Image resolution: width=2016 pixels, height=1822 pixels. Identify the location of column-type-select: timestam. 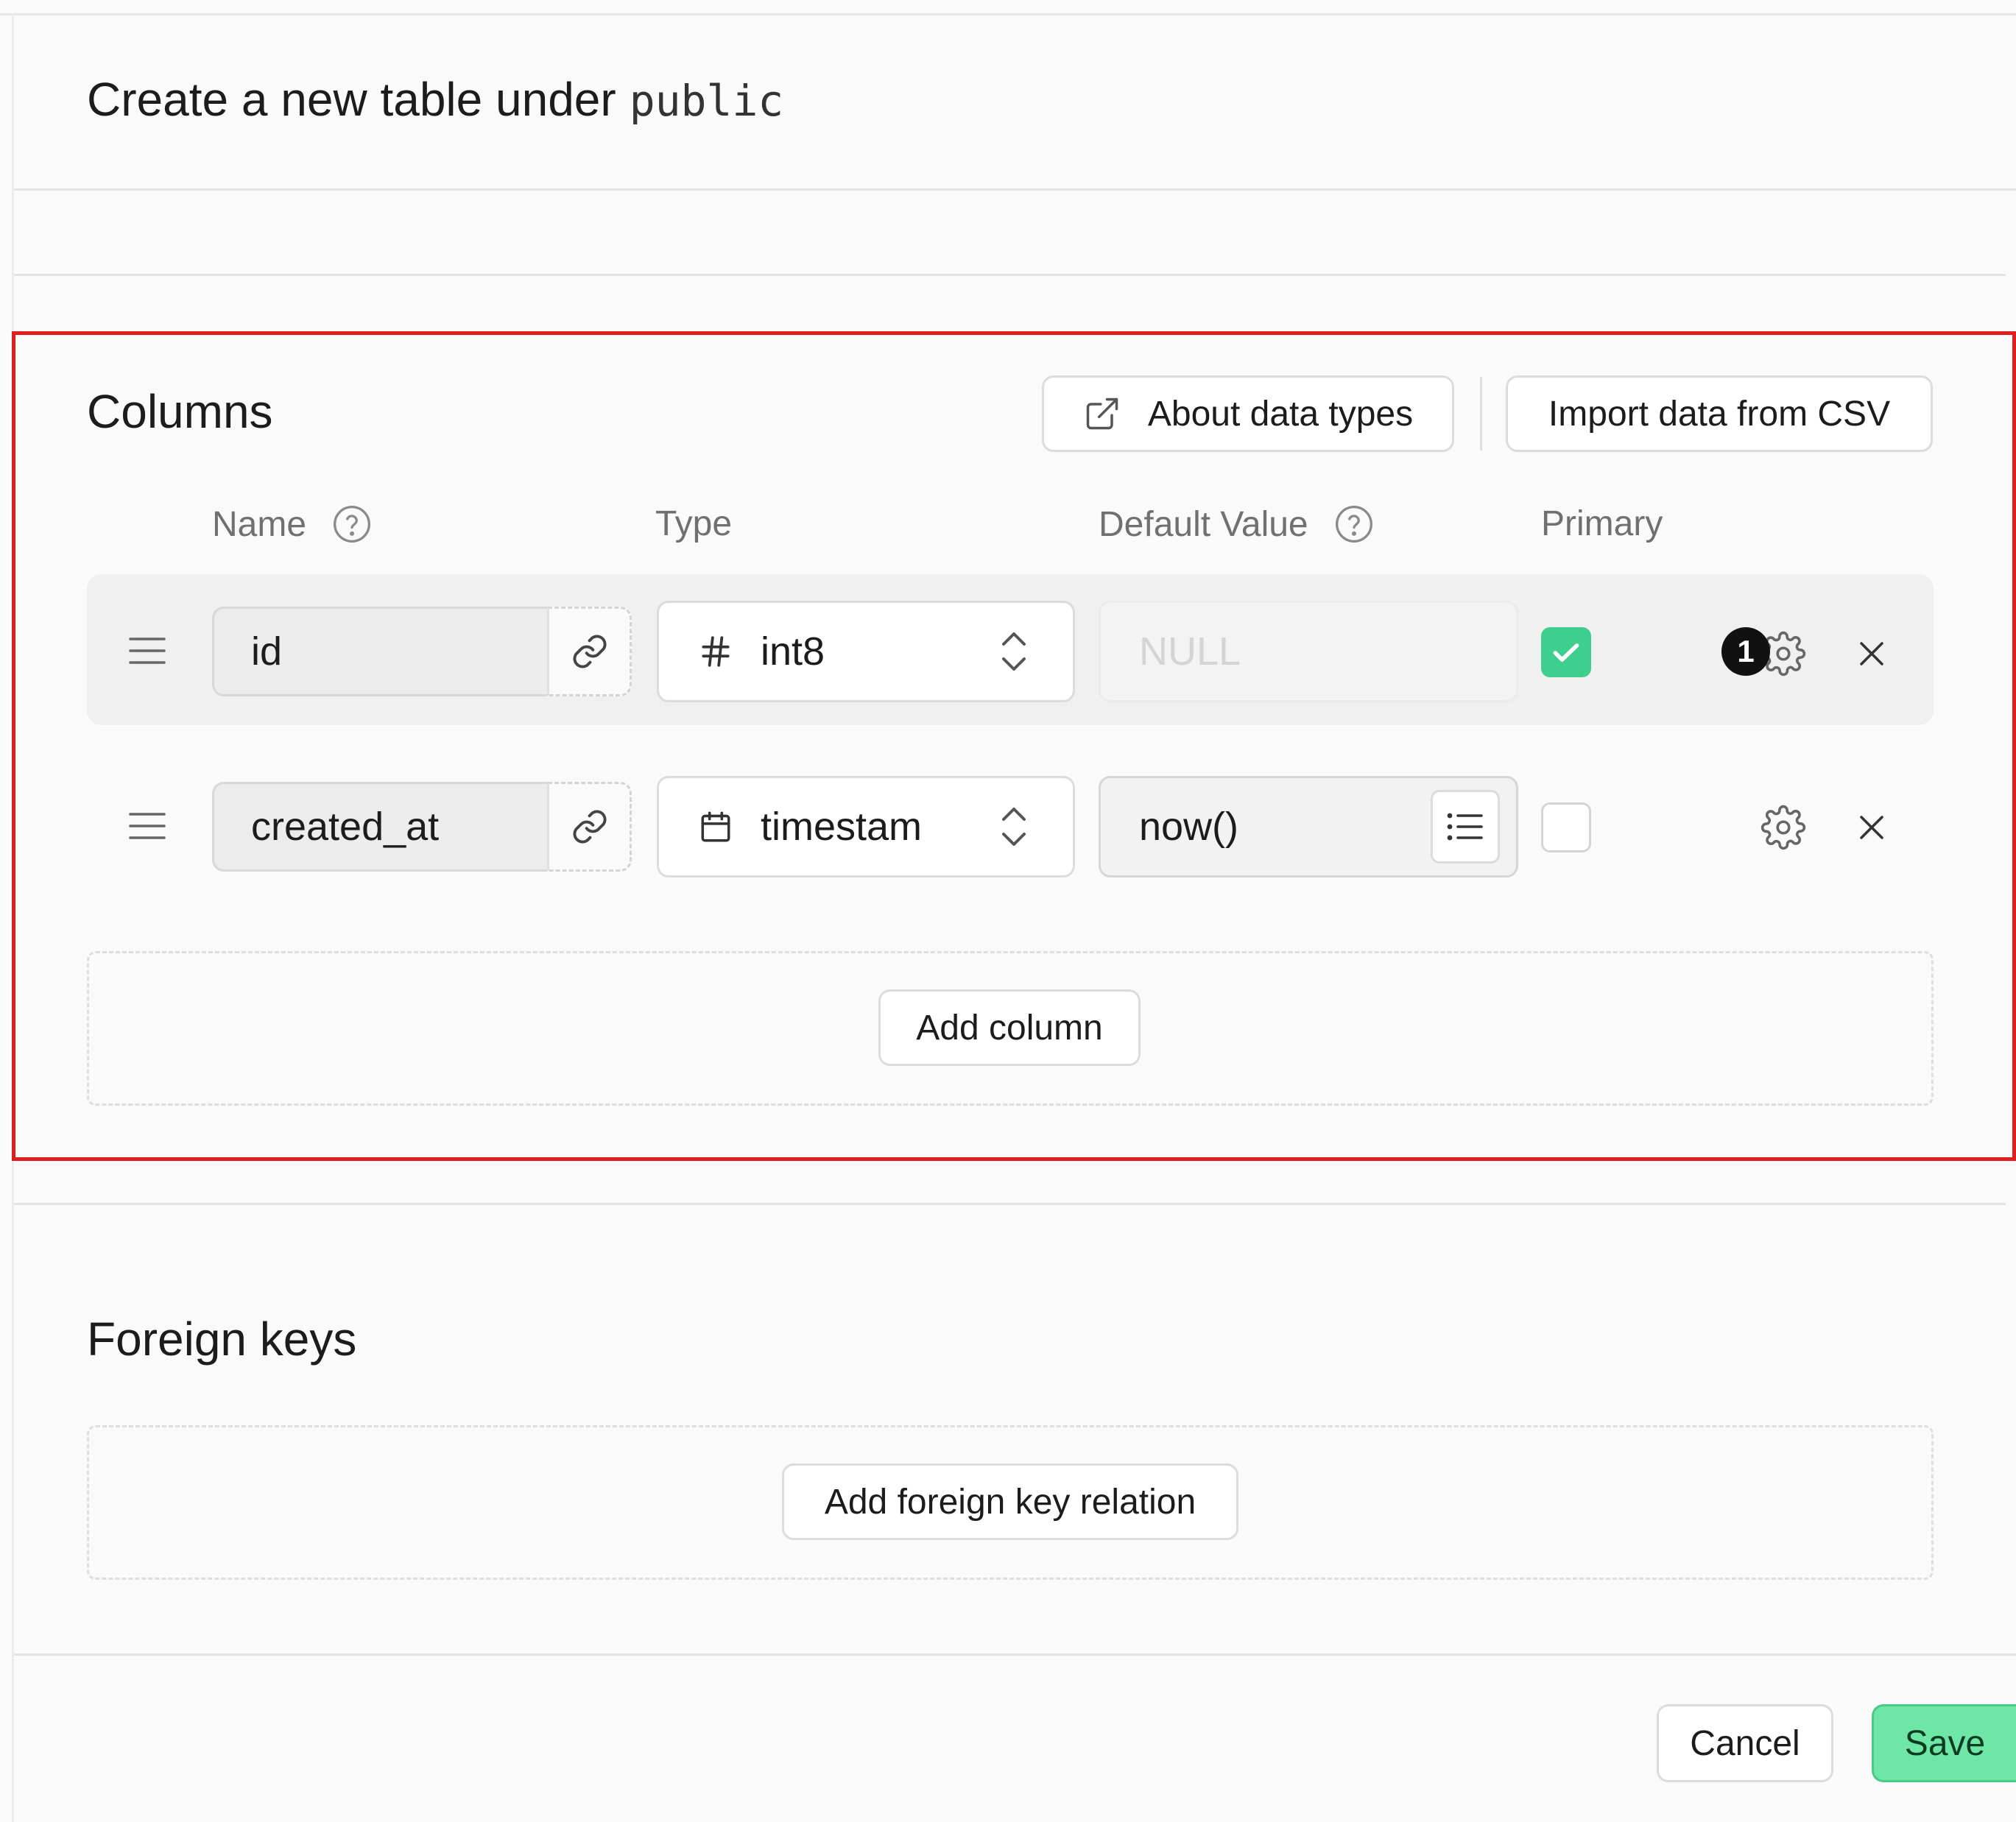
(866, 827).